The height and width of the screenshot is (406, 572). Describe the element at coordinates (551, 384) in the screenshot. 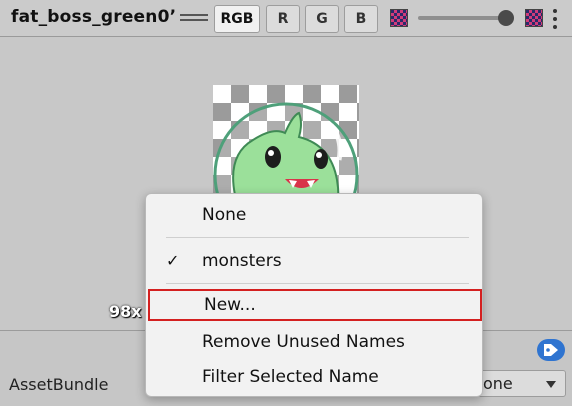

I see `dropdown-arrow-icon` at that location.